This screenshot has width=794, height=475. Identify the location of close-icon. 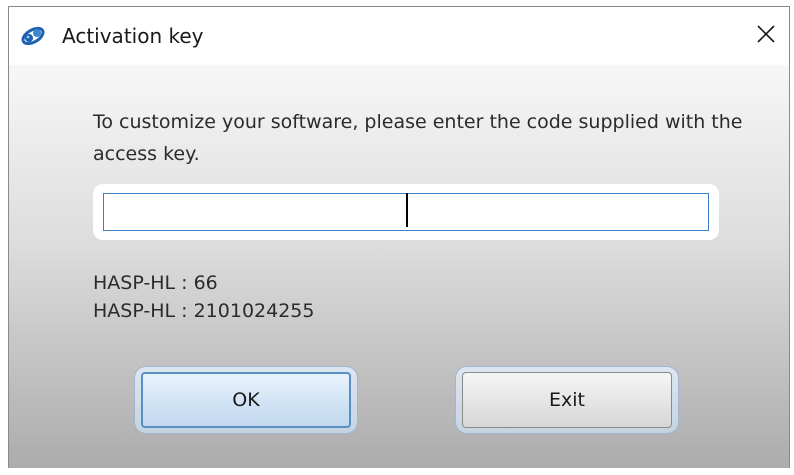
(766, 36).